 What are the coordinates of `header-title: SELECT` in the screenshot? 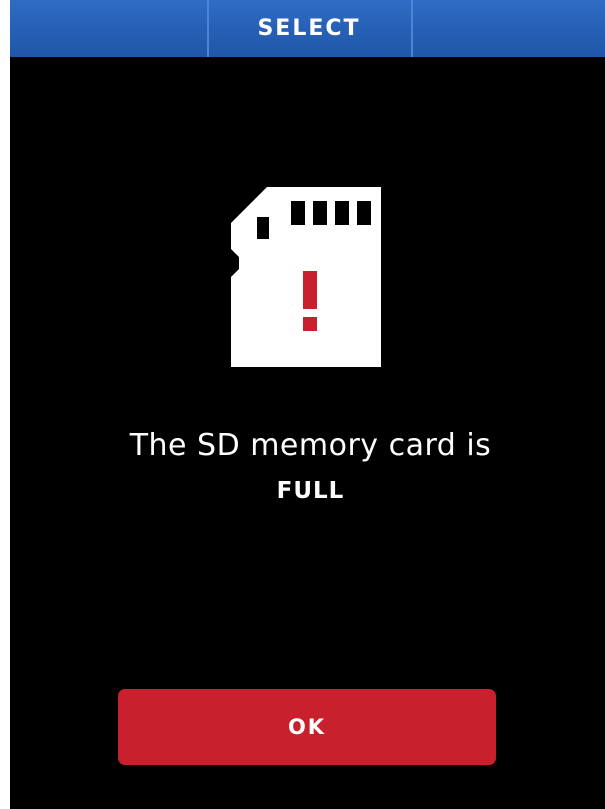 It's located at (309, 28).